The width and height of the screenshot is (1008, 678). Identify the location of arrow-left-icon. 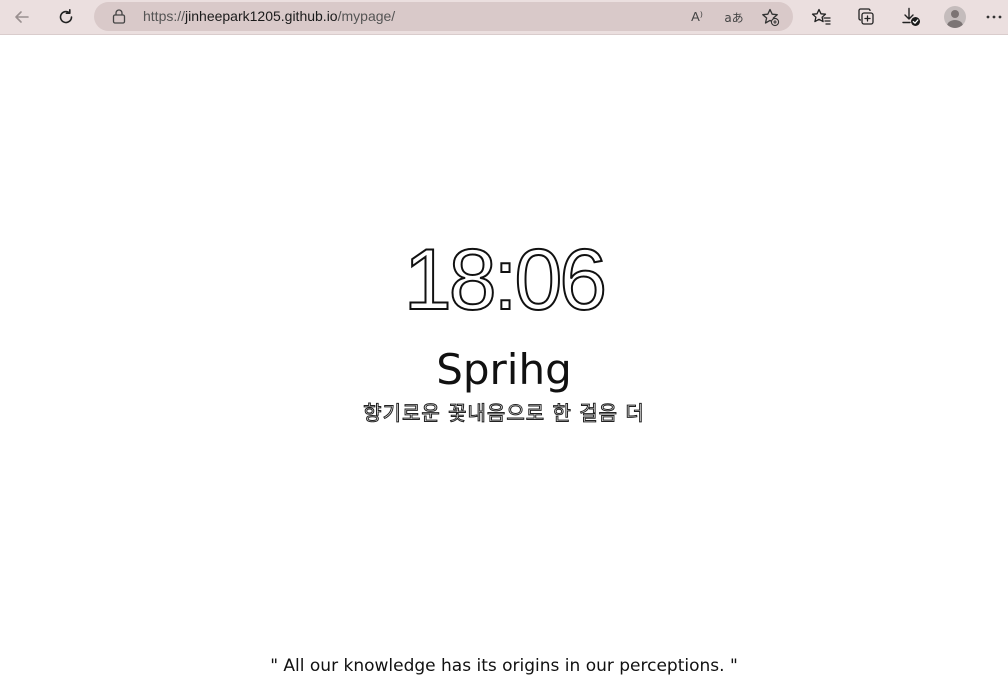
(22, 17).